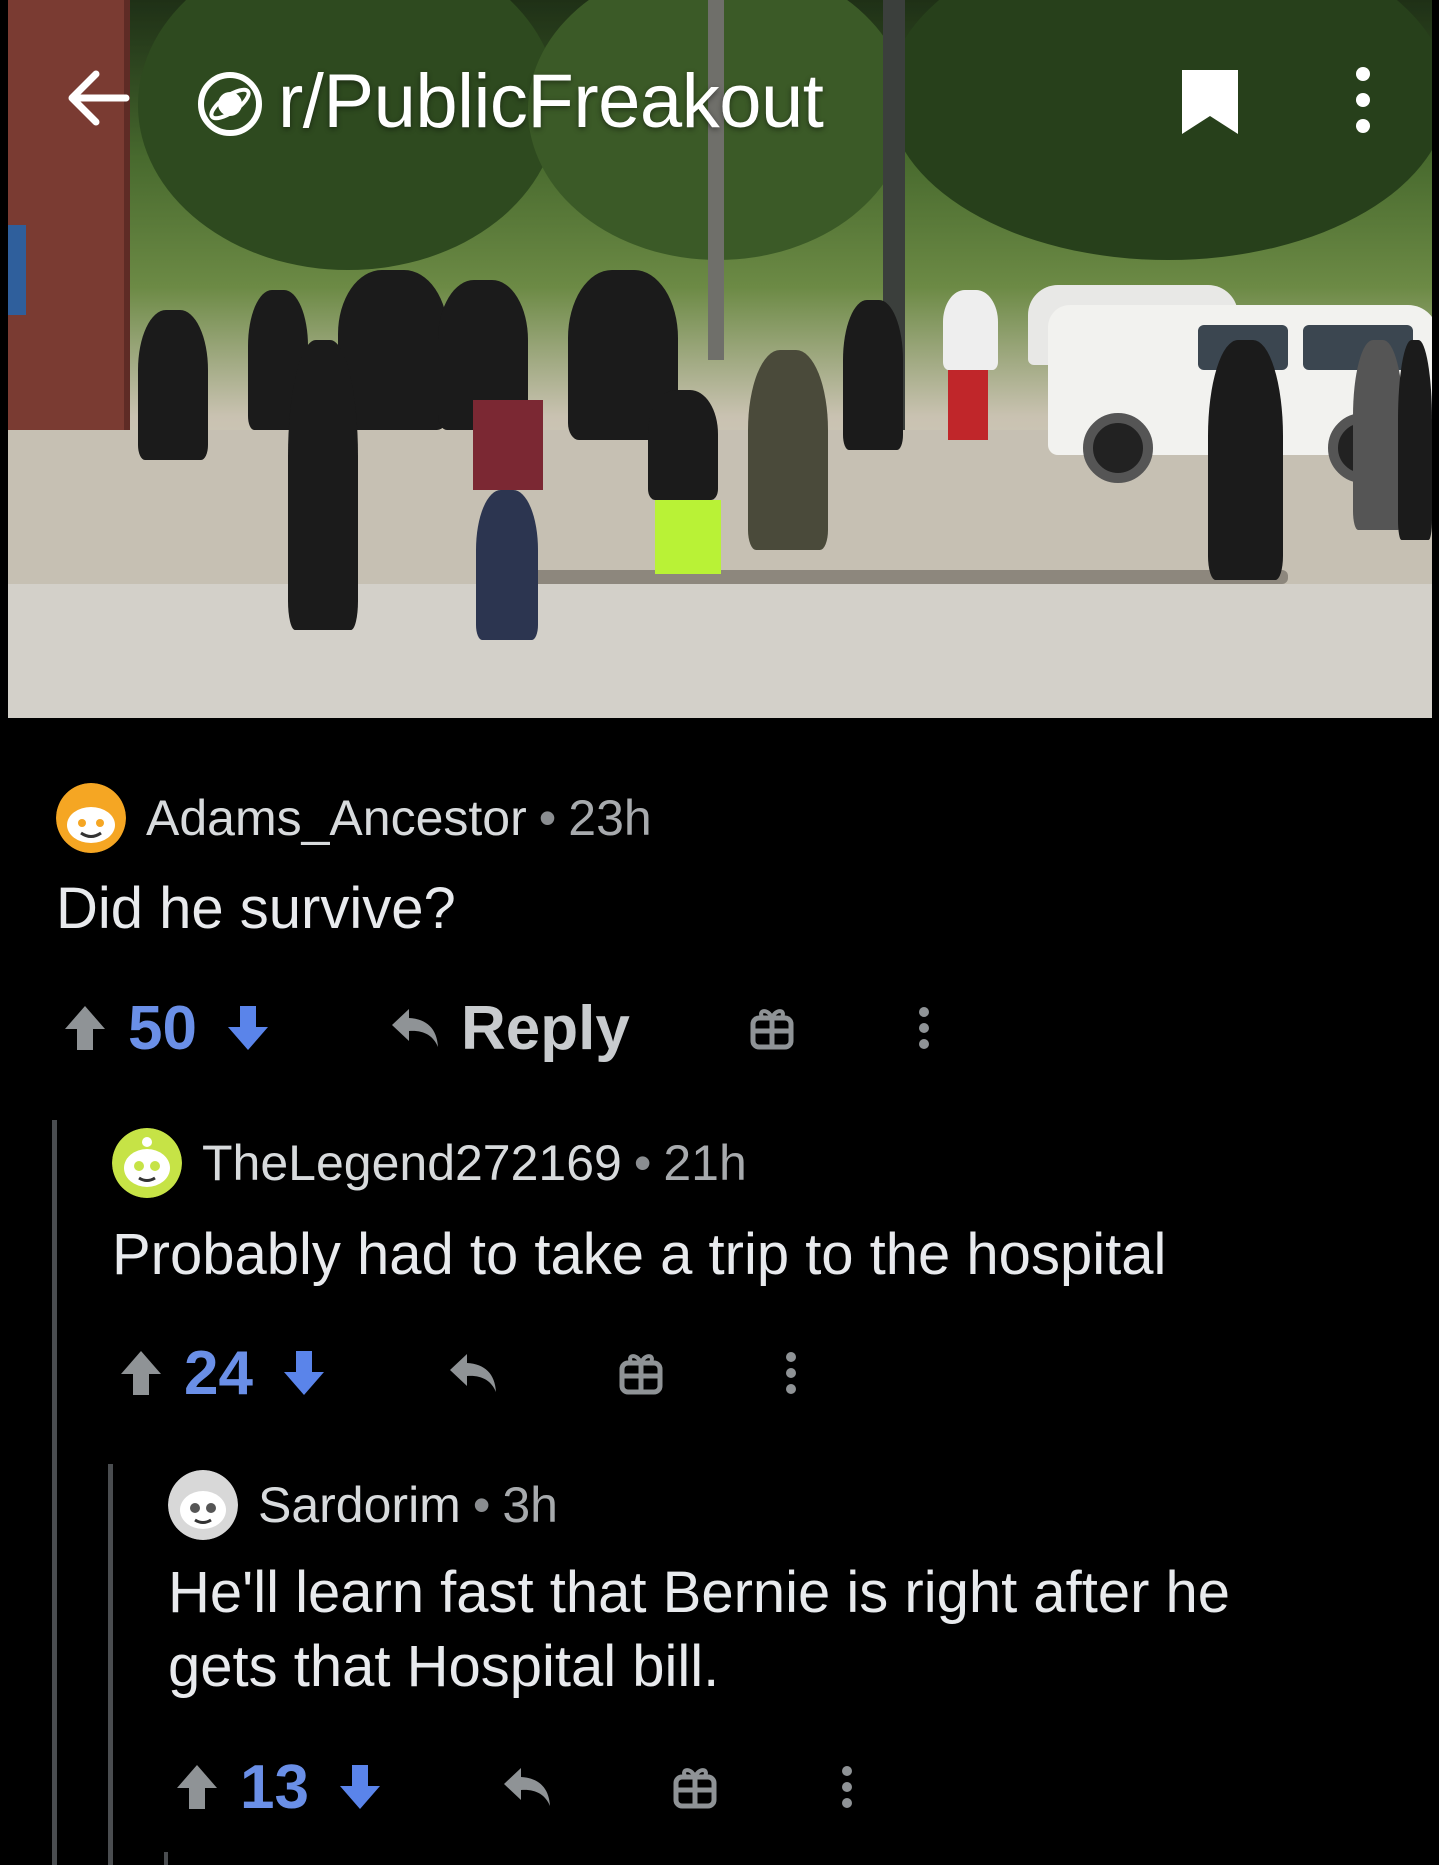 This screenshot has width=1439, height=1865. What do you see at coordinates (530, 1505) in the screenshot?
I see `comment-age: 3h` at bounding box center [530, 1505].